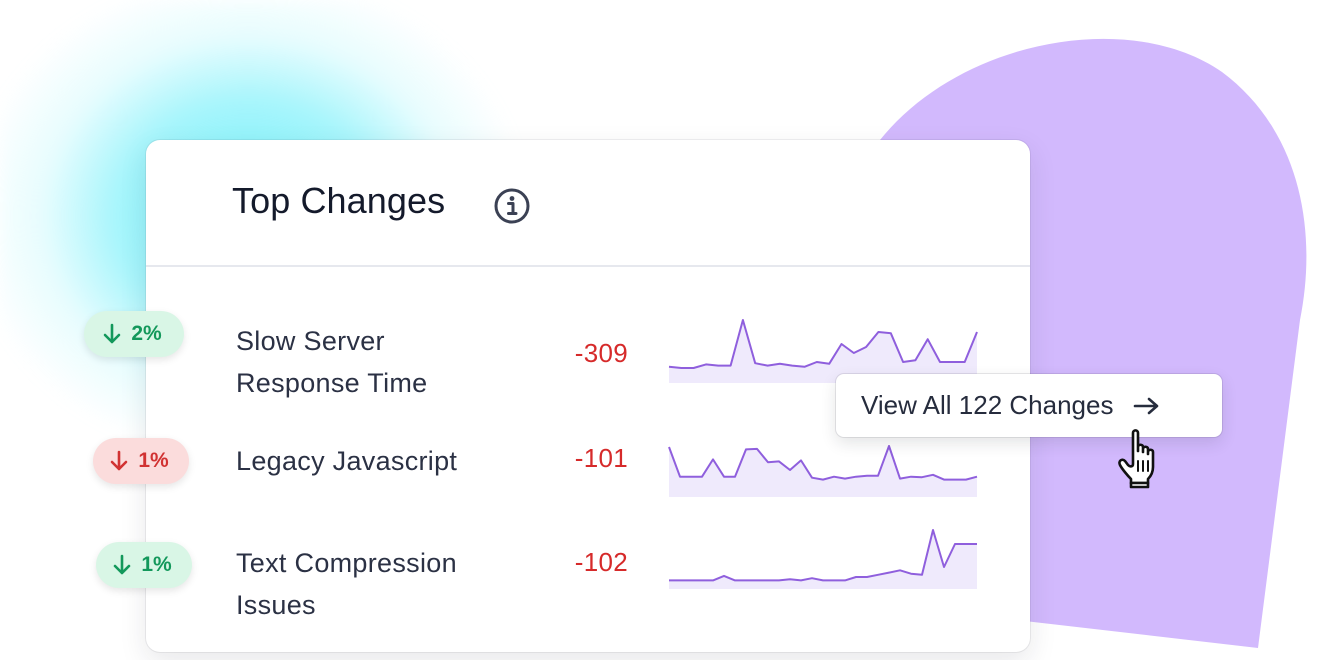 The width and height of the screenshot is (1330, 660). Describe the element at coordinates (371, 584) in the screenshot. I see `change-label: Text Compression Issues` at that location.